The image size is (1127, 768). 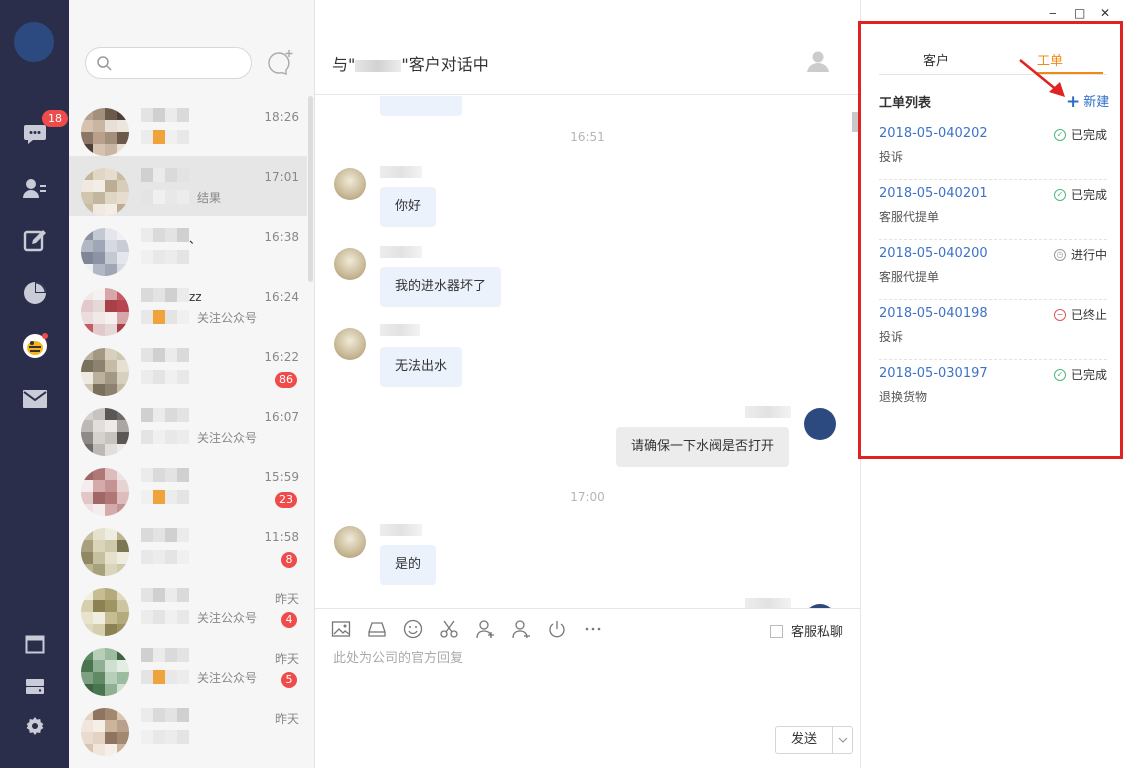 I want to click on conversation-time: 16:22, so click(x=281, y=357).